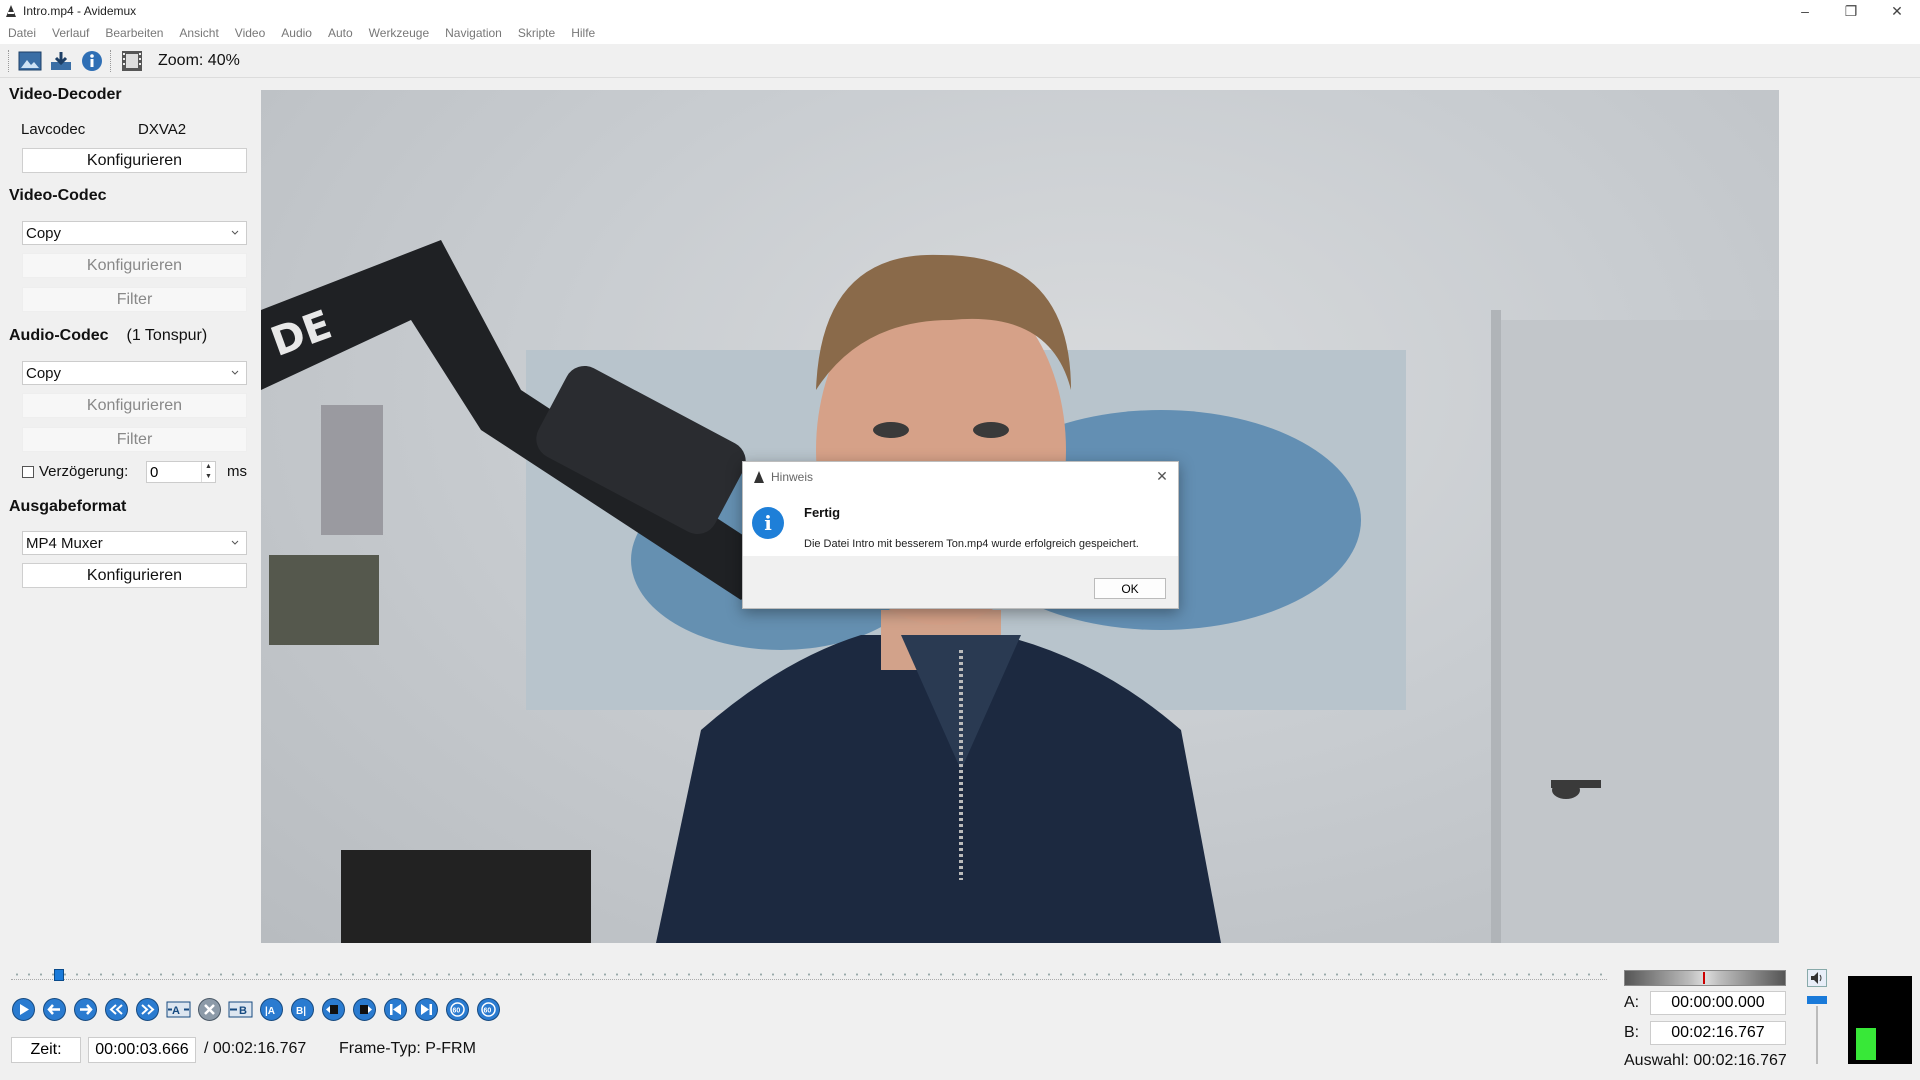 This screenshot has width=1920, height=1080. I want to click on delay-checkbox, so click(28, 472).